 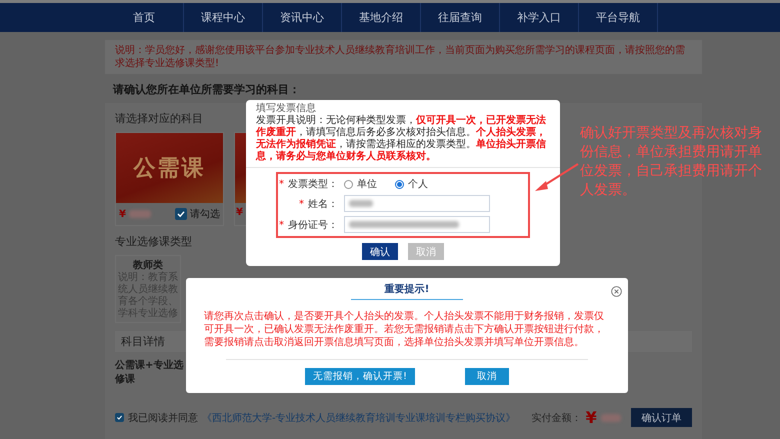 What do you see at coordinates (360, 376) in the screenshot?
I see `confirm-invoice-button: 无需报销，确认开票!` at bounding box center [360, 376].